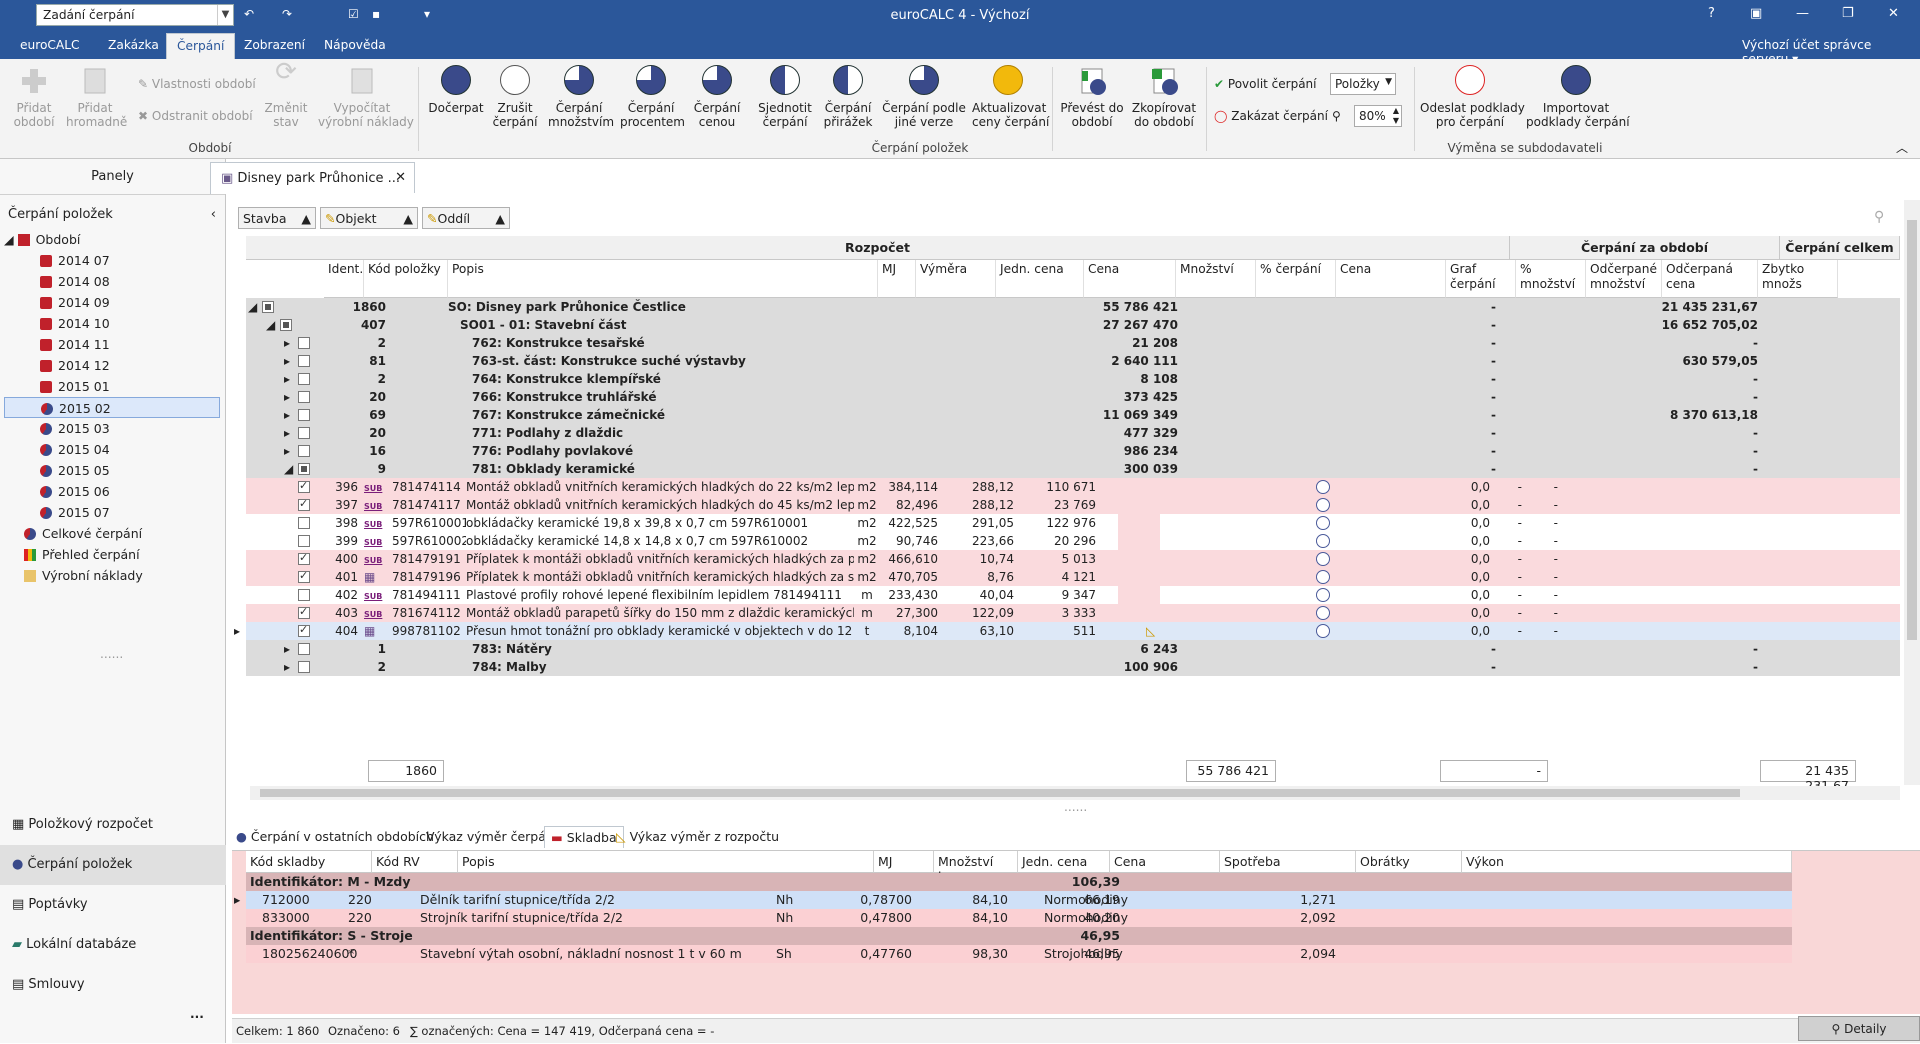 The height and width of the screenshot is (1044, 1920). I want to click on col-kod: Kód položky, so click(406, 279).